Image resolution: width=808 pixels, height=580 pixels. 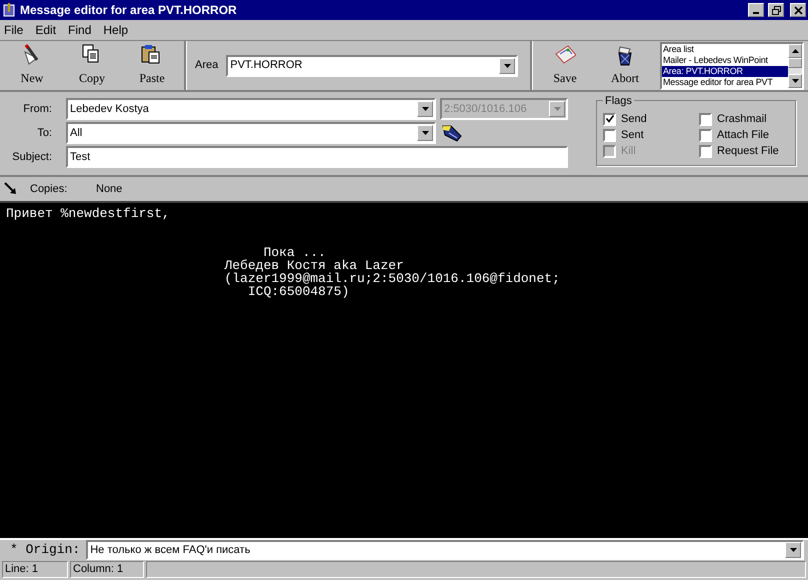 I want to click on field-label: Subject:, so click(x=32, y=157).